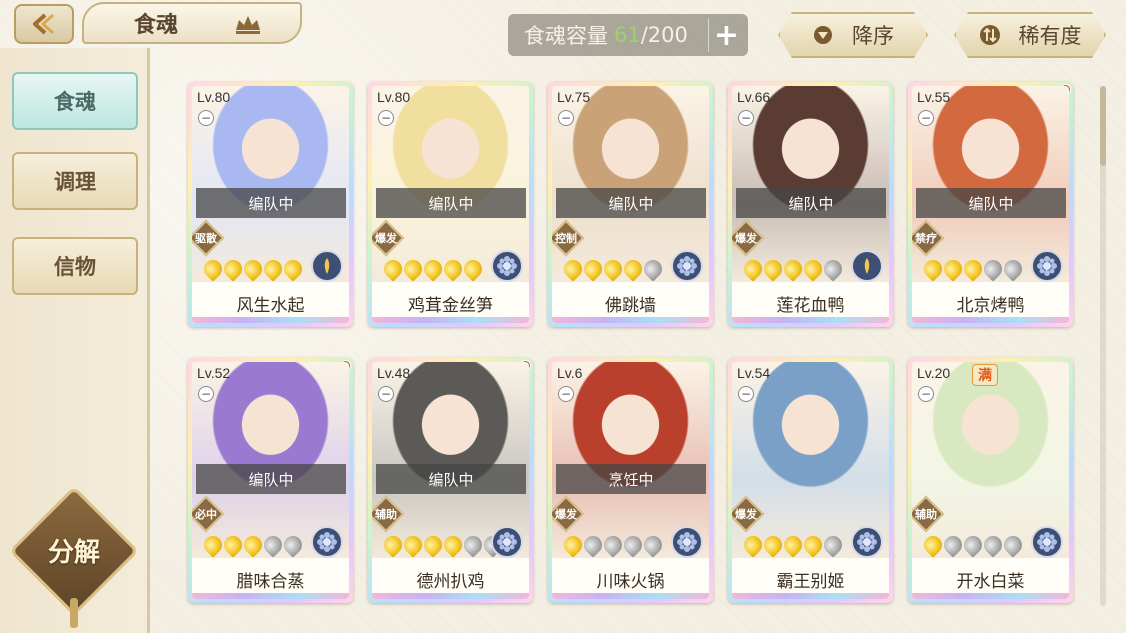 This screenshot has height=633, width=1126. I want to click on food-soul-card: Lv.54− 爆发 霸王别姬, so click(810, 480).